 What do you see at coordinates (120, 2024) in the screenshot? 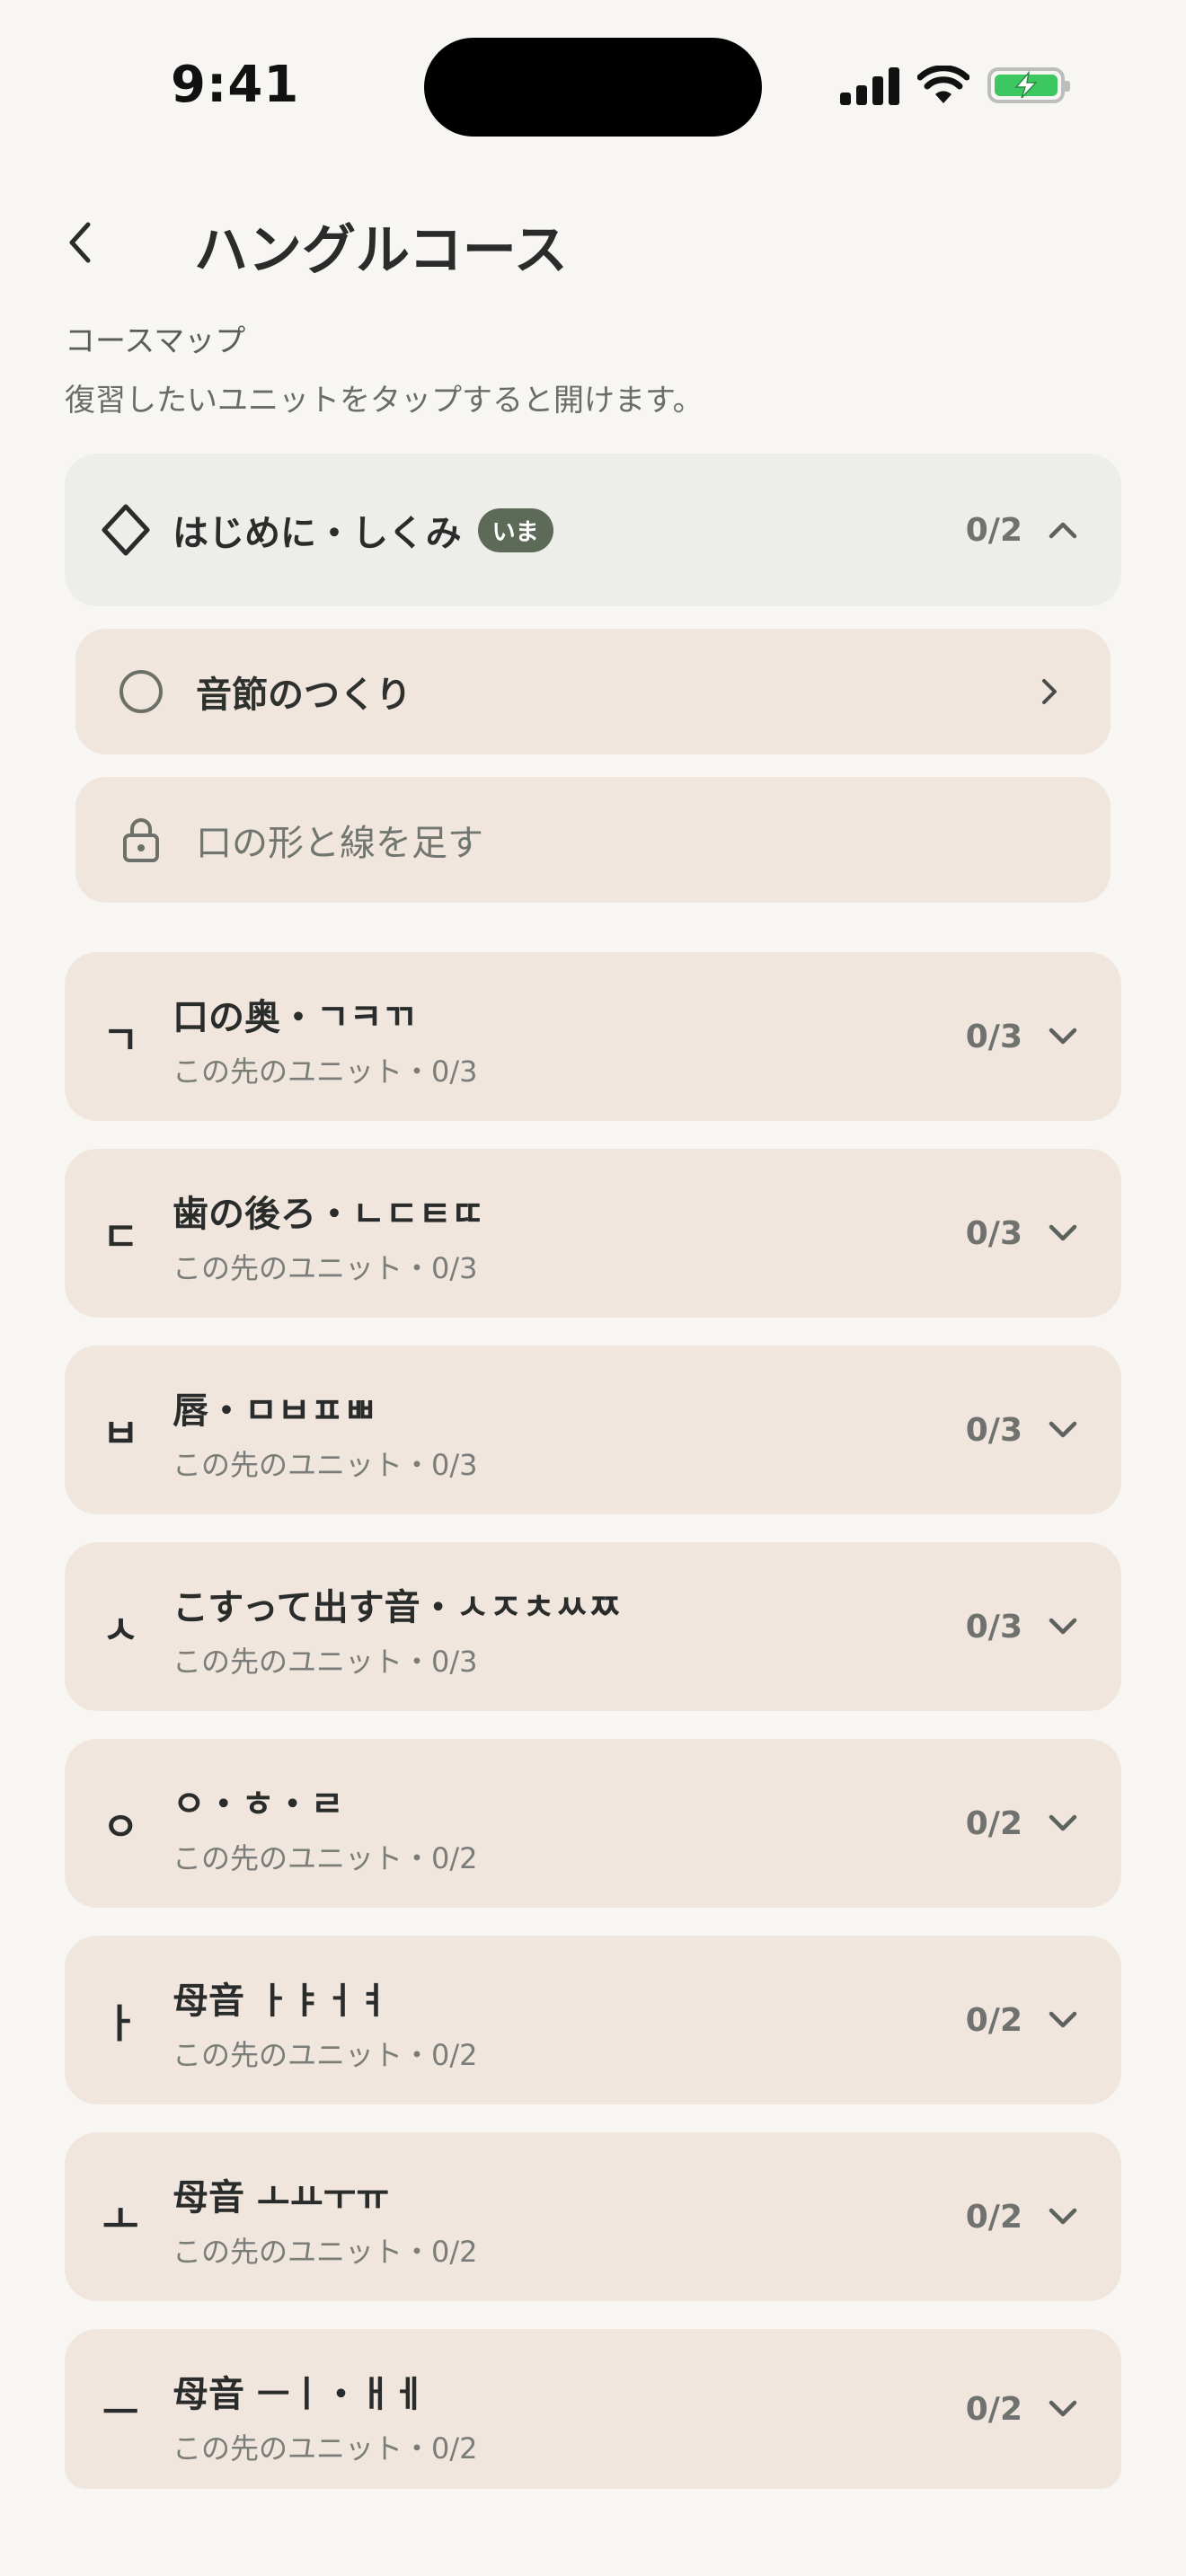
I see `unit-glyph: ㅏ` at bounding box center [120, 2024].